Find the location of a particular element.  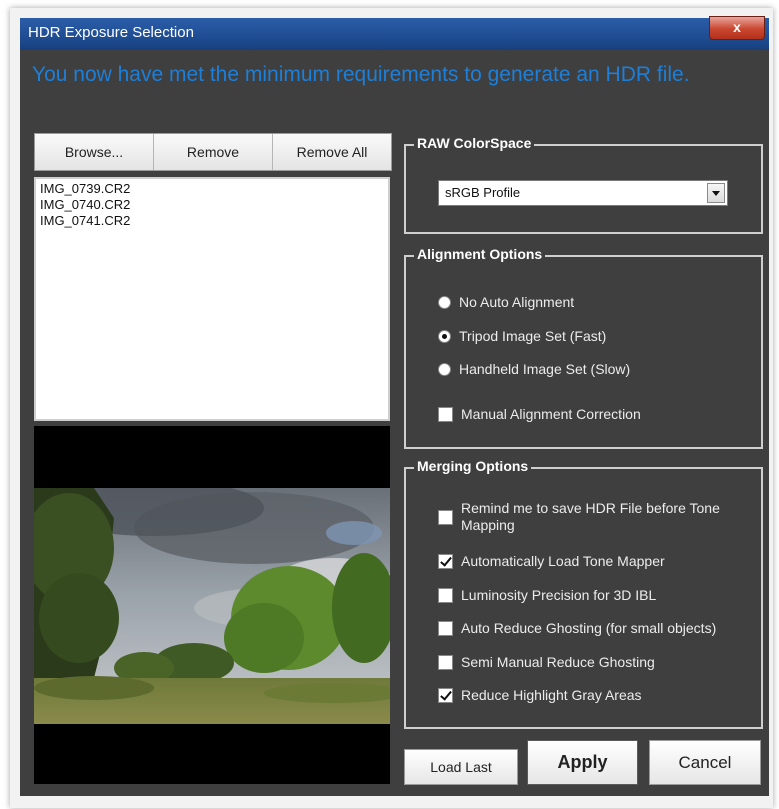

checkbox-auto-reduce-ghosting: Auto Reduce Ghosting (for small objects) is located at coordinates (577, 628).